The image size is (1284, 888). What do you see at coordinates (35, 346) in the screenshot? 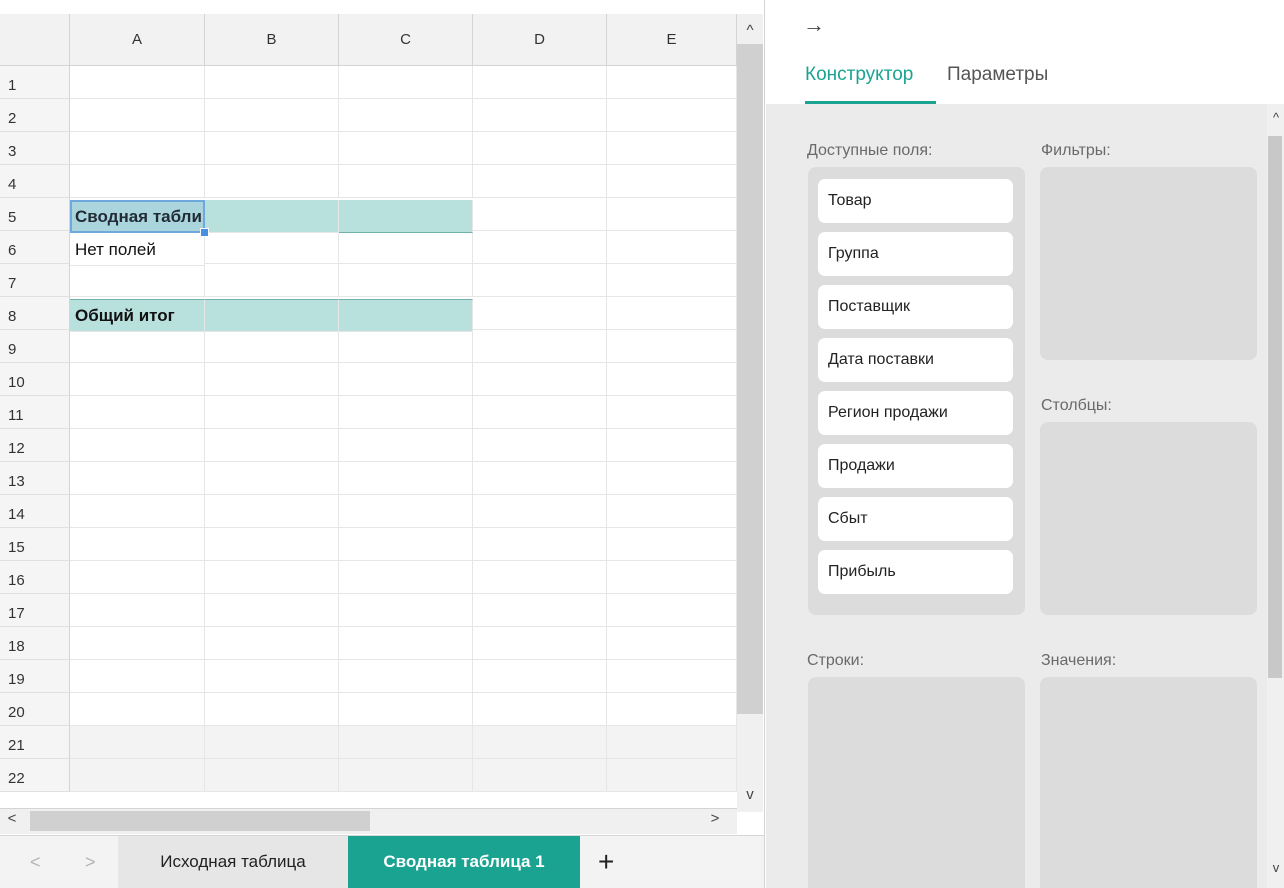
I see `row-header-9: 9` at bounding box center [35, 346].